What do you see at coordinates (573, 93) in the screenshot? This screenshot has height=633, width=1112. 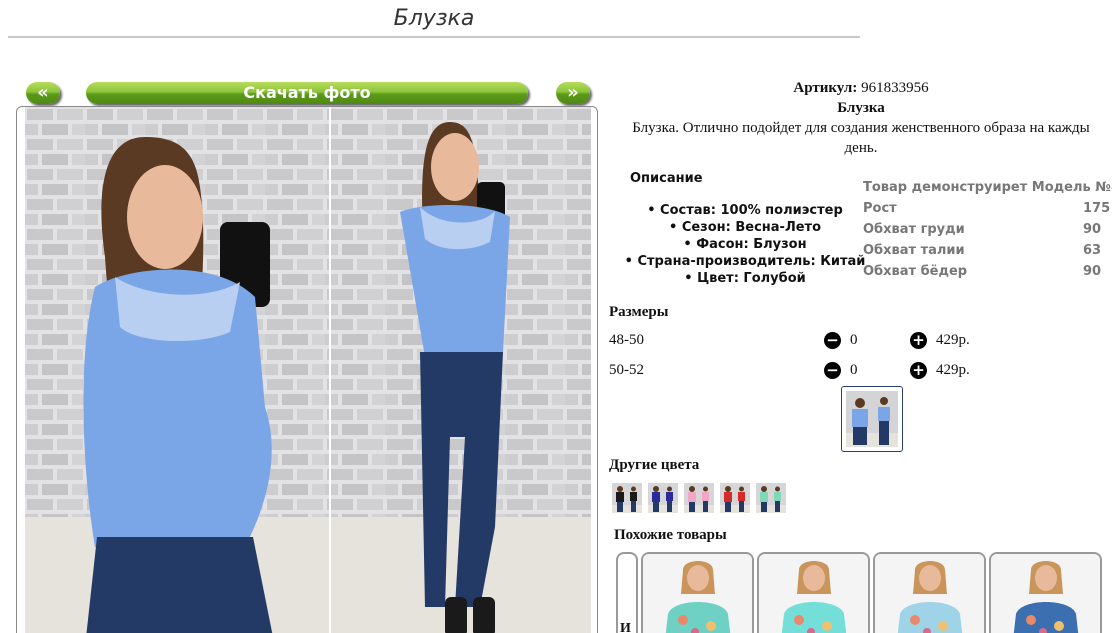 I see `next-photo-button: »` at bounding box center [573, 93].